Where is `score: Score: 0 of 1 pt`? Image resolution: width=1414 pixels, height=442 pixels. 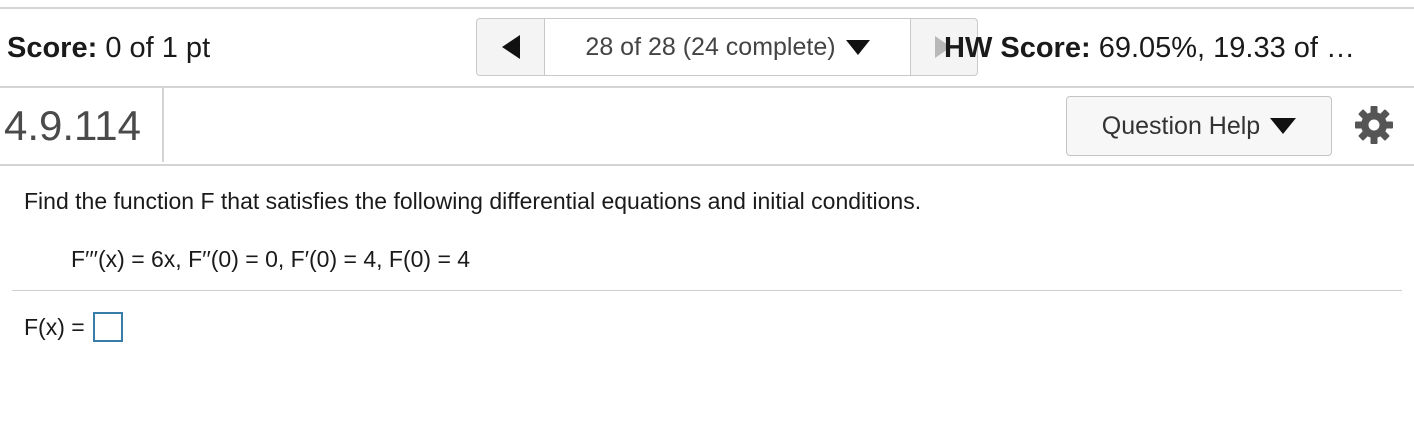 score: Score: 0 of 1 pt is located at coordinates (108, 48).